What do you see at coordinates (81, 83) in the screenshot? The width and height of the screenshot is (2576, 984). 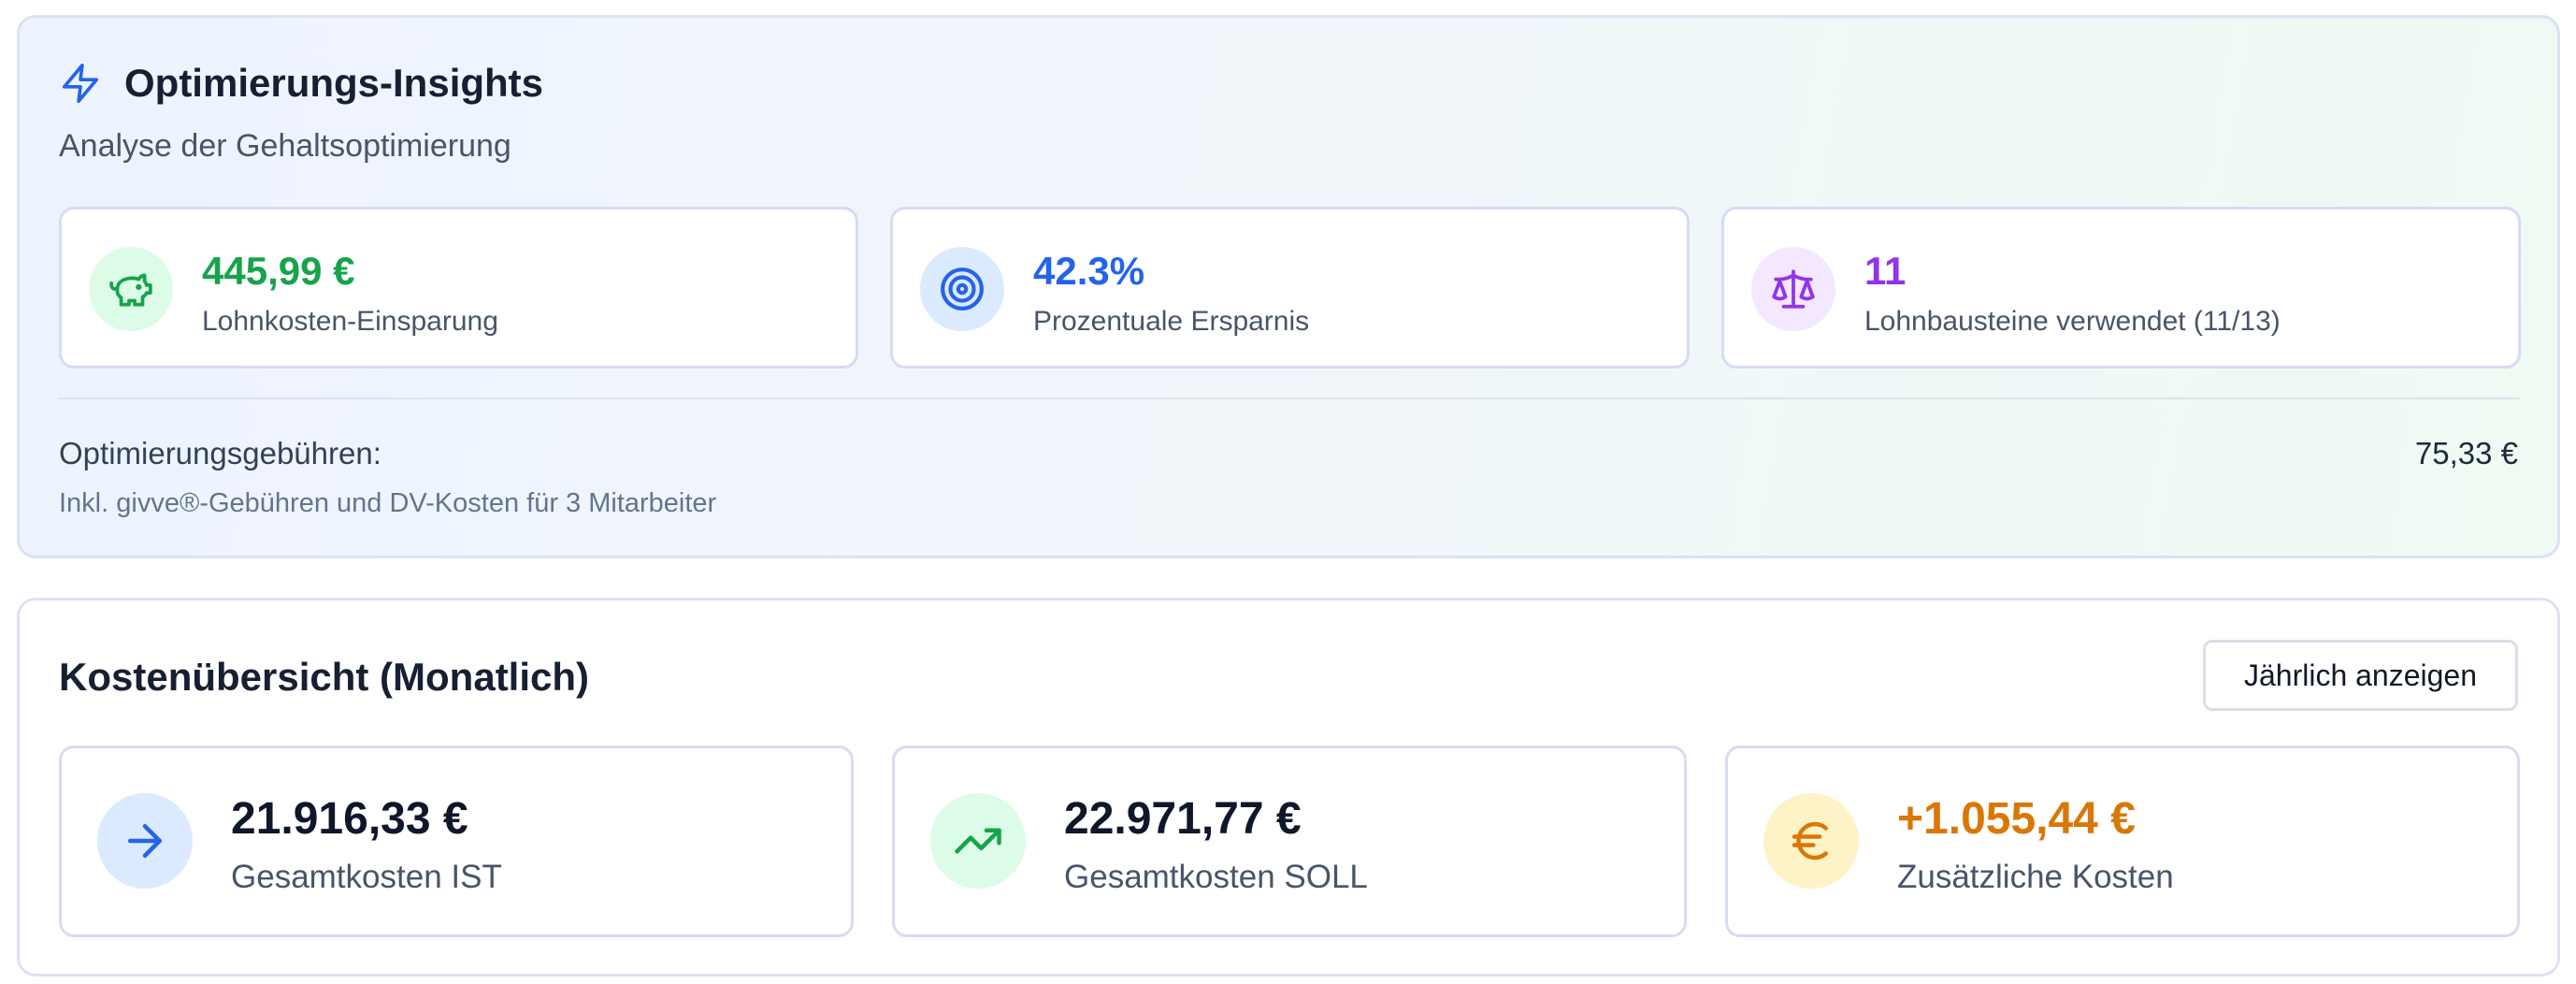 I see `lightning-bolt-icon` at bounding box center [81, 83].